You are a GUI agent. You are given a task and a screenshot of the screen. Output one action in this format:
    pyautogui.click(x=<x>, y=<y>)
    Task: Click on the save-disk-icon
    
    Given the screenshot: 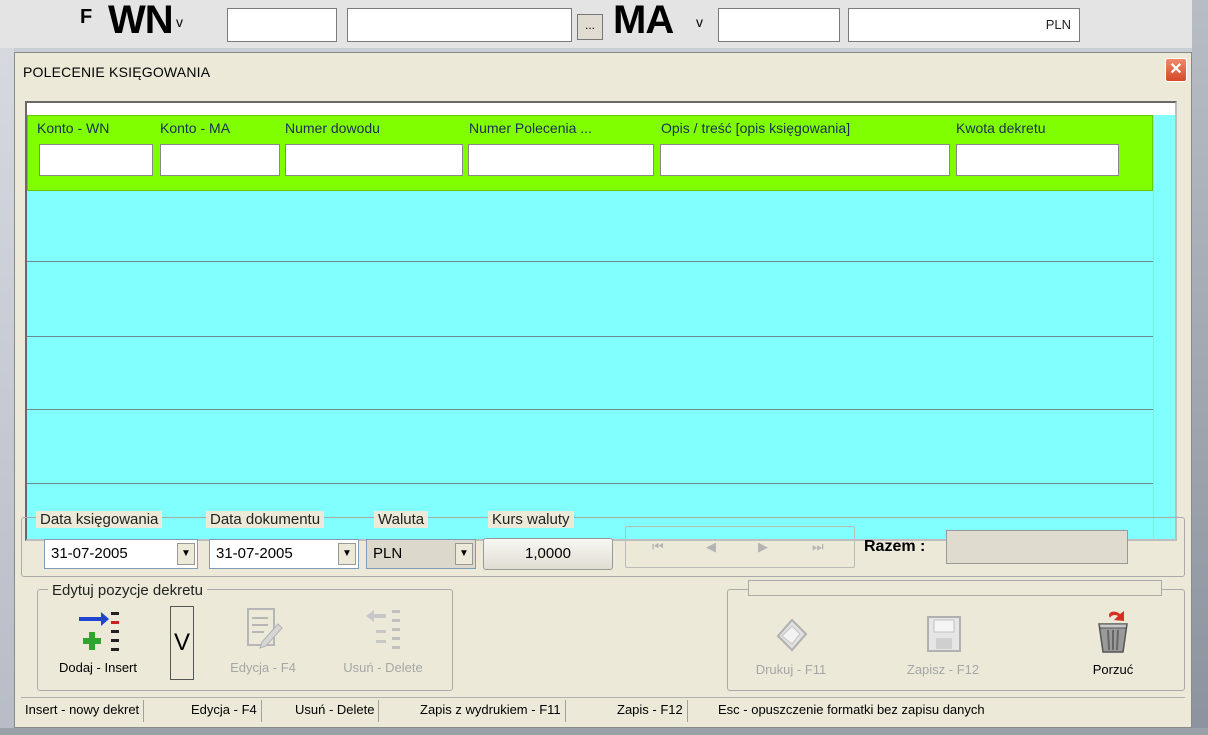 What is the action you would take?
    pyautogui.click(x=944, y=634)
    